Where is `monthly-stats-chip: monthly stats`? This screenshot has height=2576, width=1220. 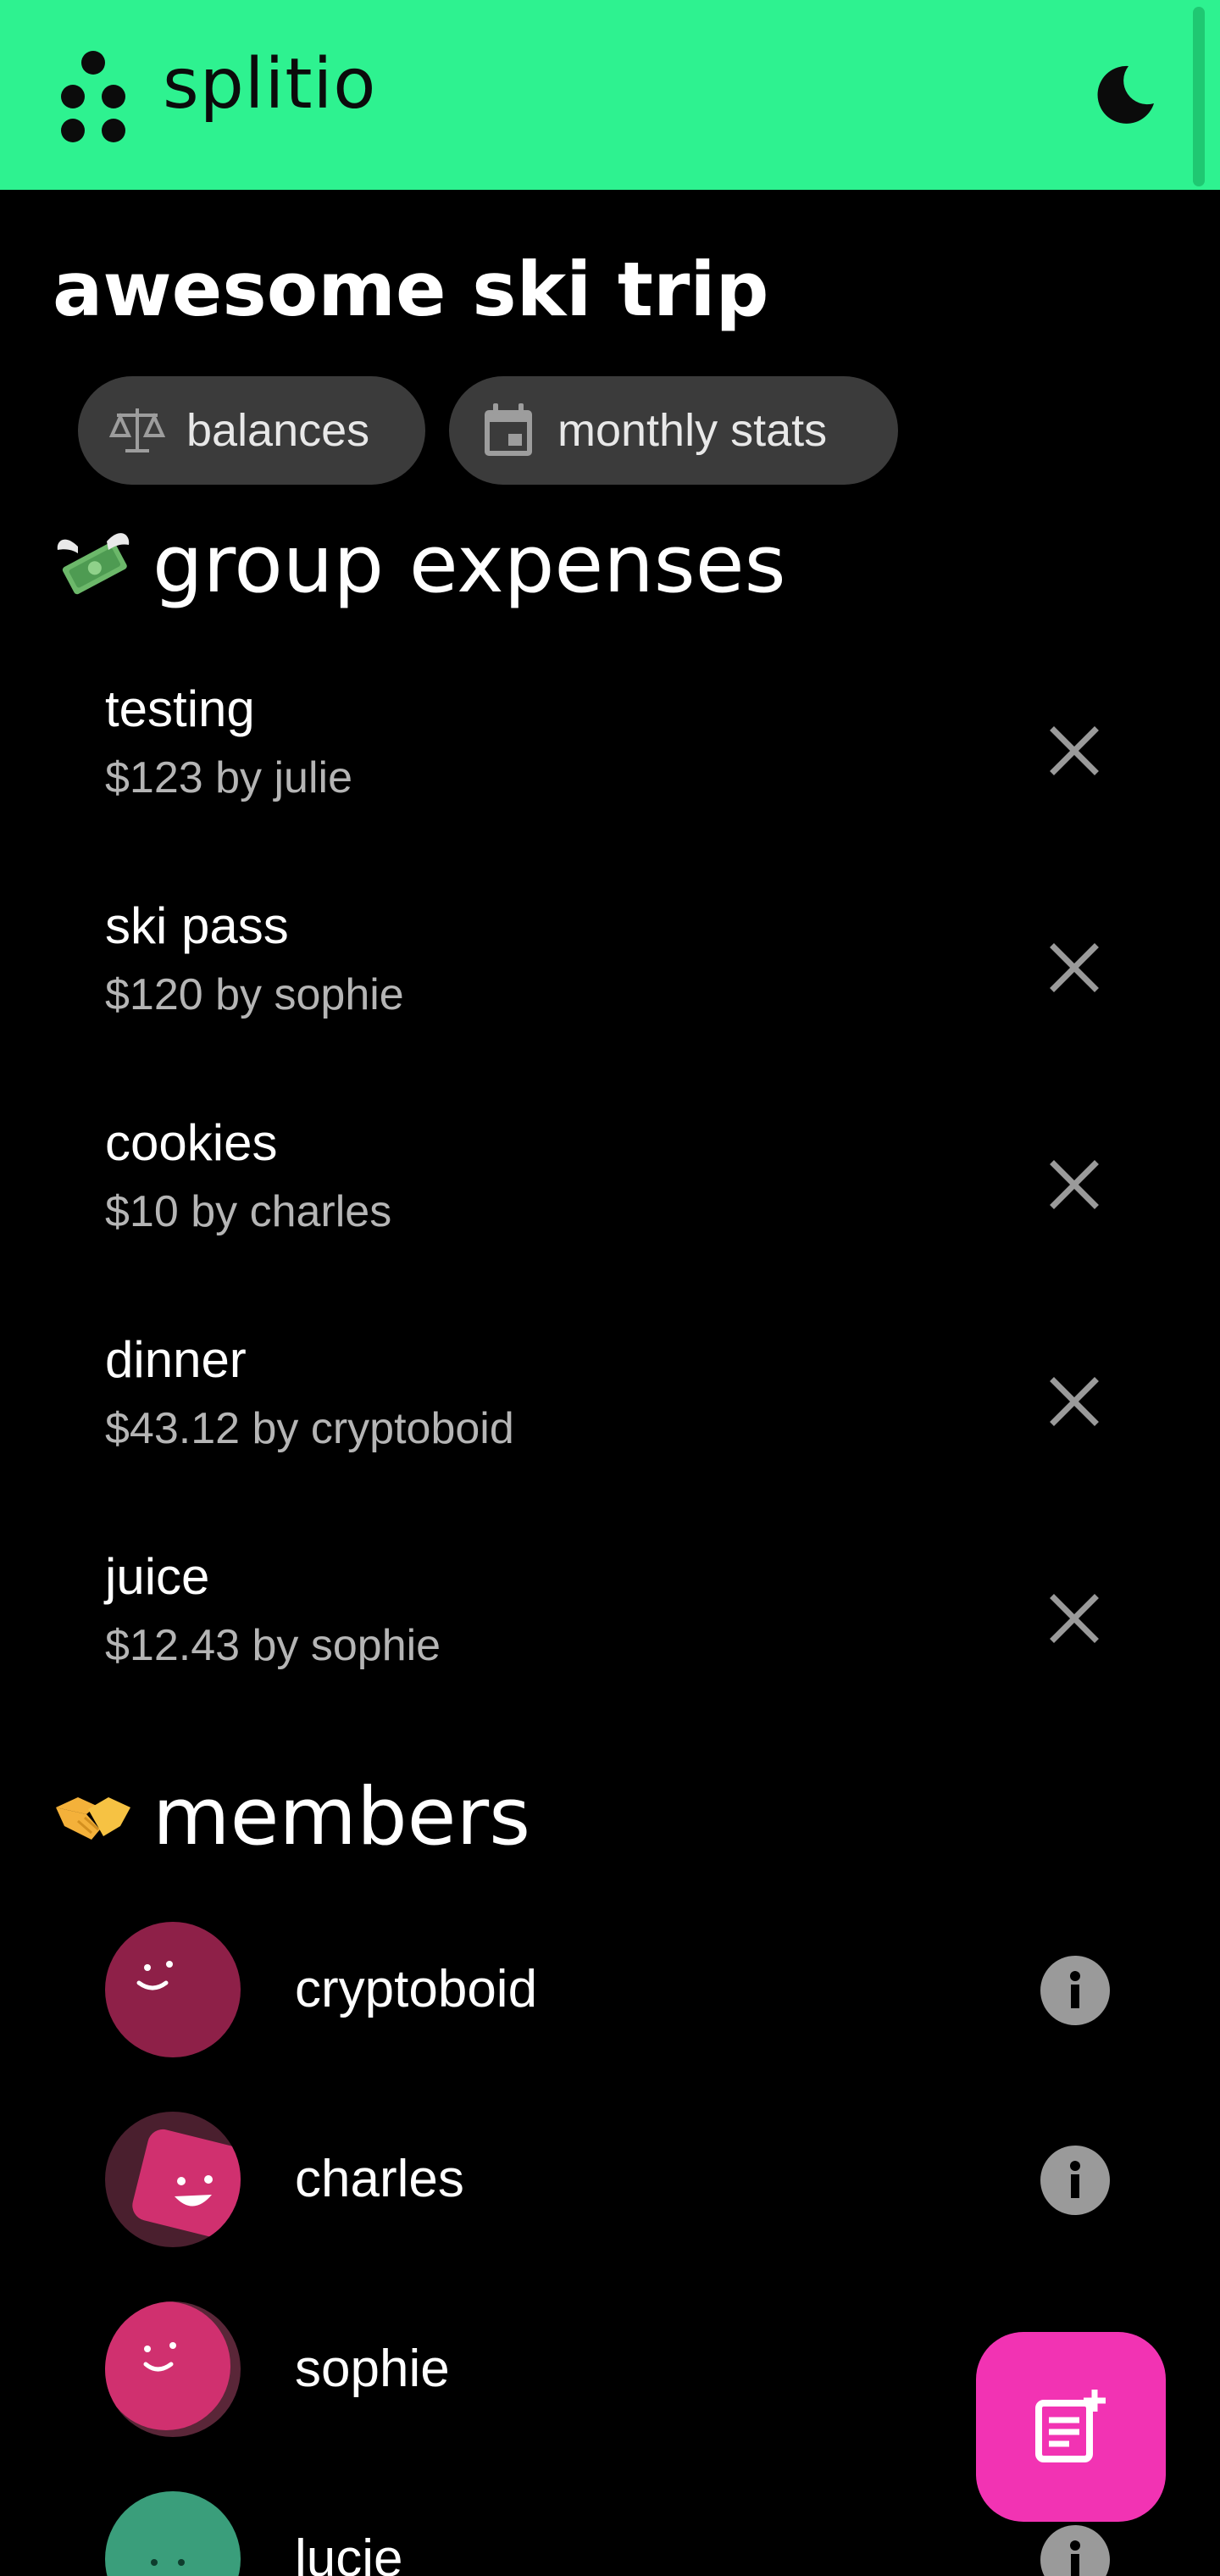 monthly-stats-chip: monthly stats is located at coordinates (673, 430).